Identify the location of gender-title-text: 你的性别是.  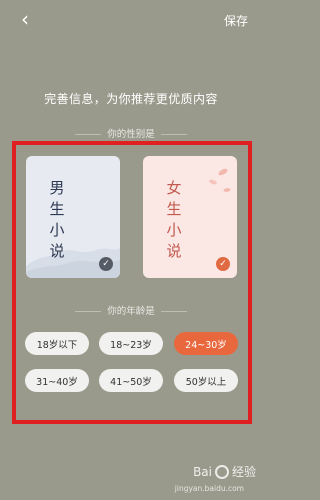
(131, 134).